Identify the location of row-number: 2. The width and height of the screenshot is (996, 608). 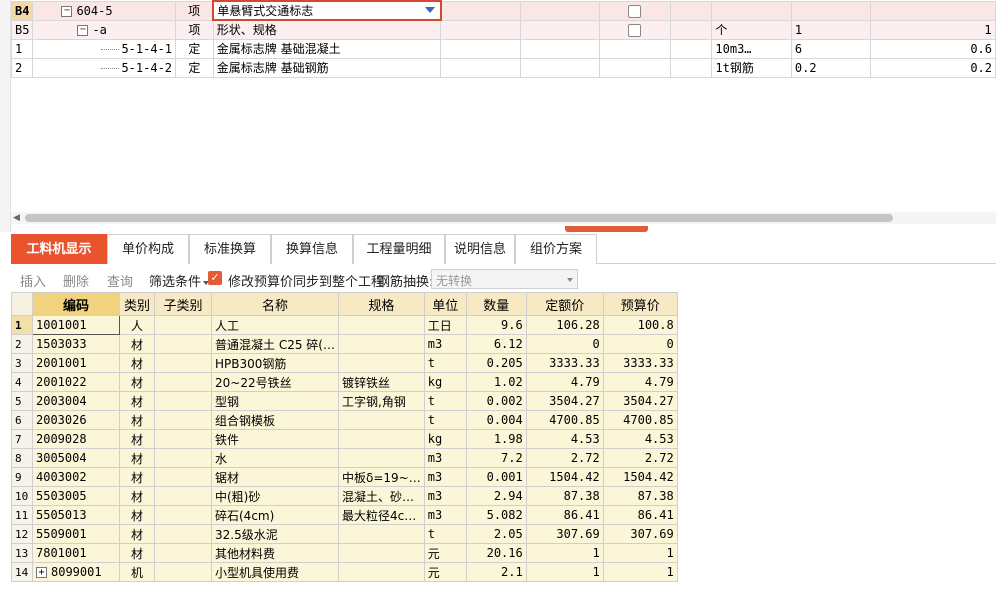
(22, 344).